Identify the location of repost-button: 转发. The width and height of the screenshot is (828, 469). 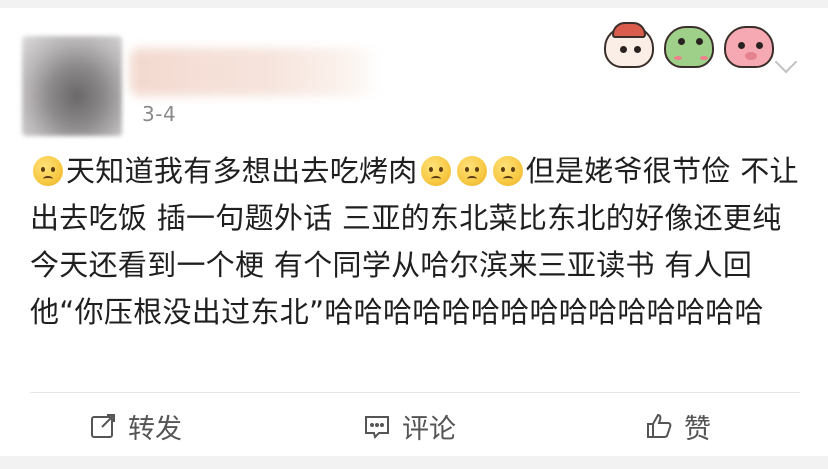
(135, 426).